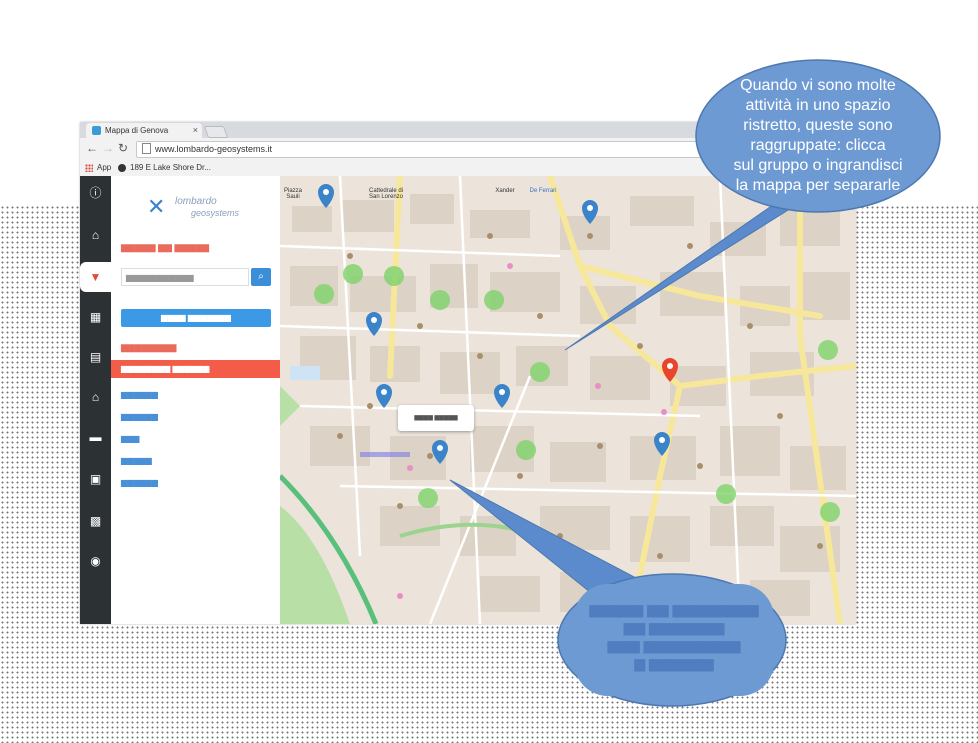 The image size is (978, 743). I want to click on marker-popup: ▆▆▆▆ ▆▆▆▆▆, so click(436, 418).